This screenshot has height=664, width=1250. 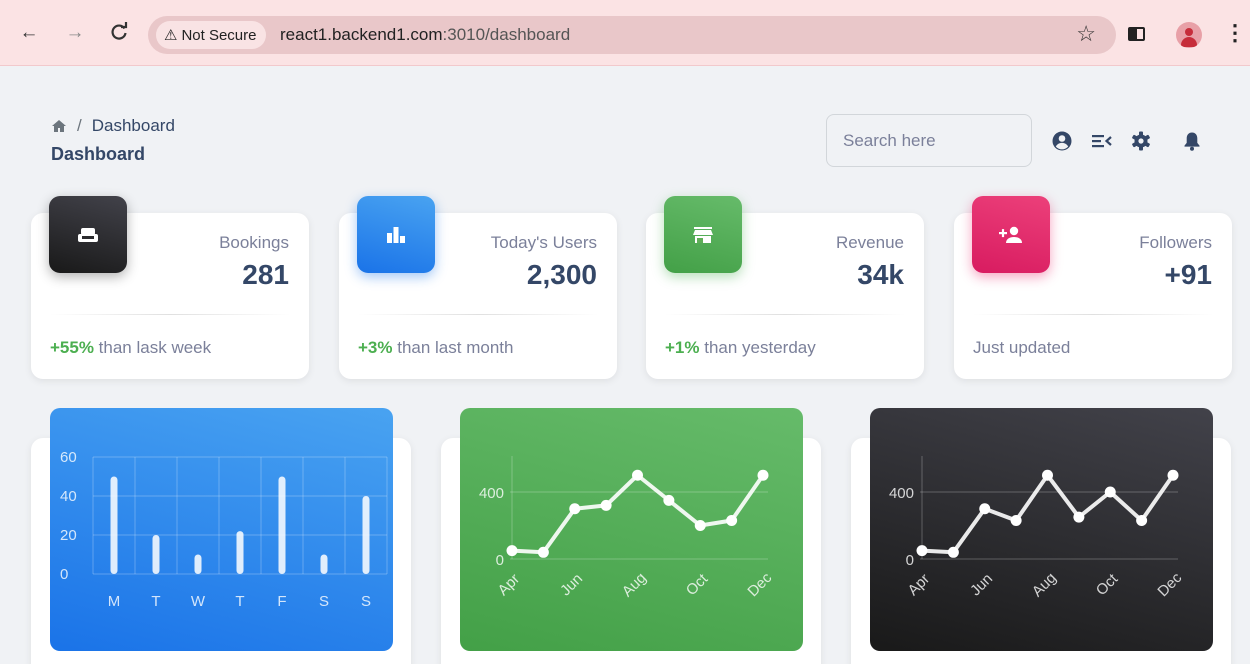 What do you see at coordinates (361, 34) in the screenshot?
I see `url-host: react1.backend1.com` at bounding box center [361, 34].